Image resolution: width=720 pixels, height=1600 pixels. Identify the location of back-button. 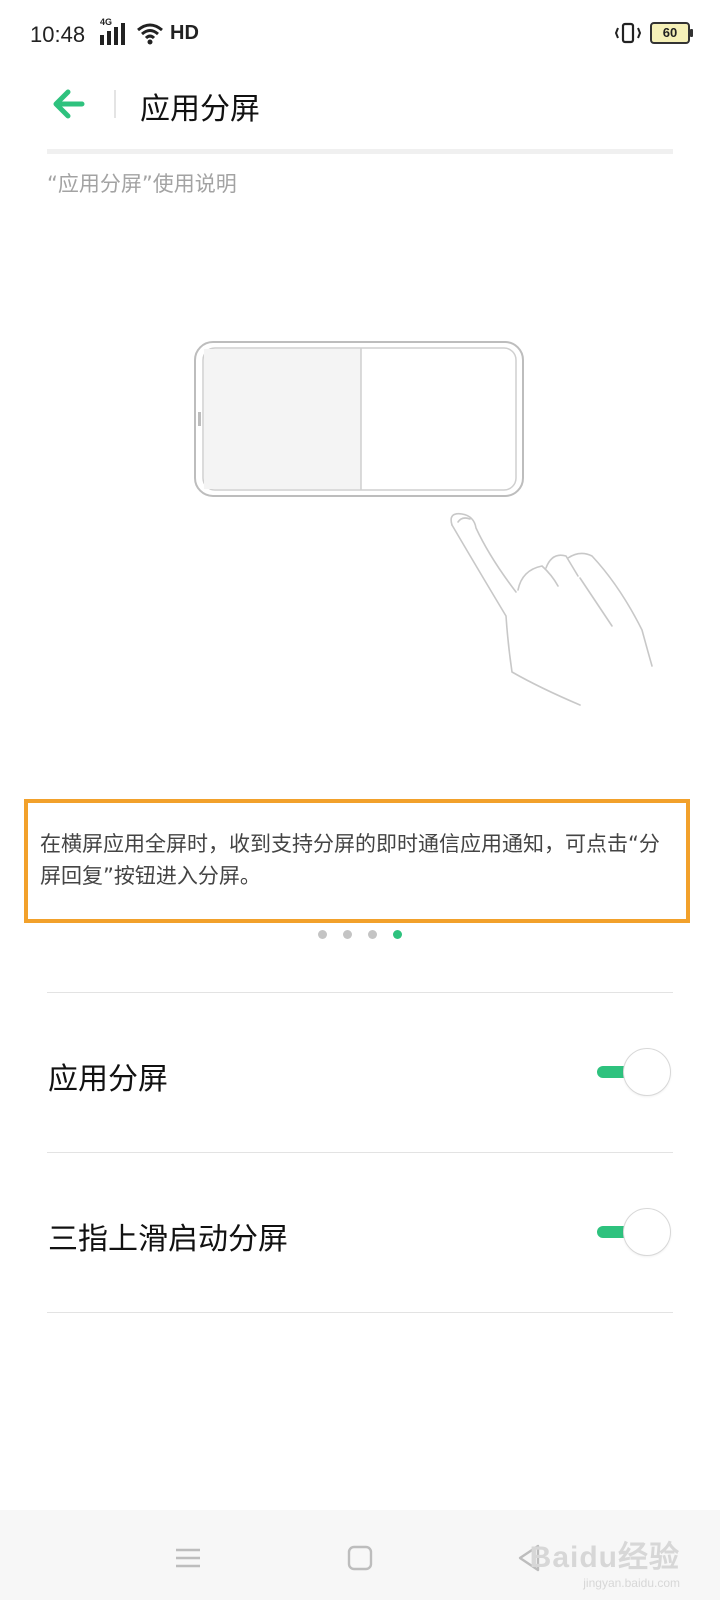
(70, 104).